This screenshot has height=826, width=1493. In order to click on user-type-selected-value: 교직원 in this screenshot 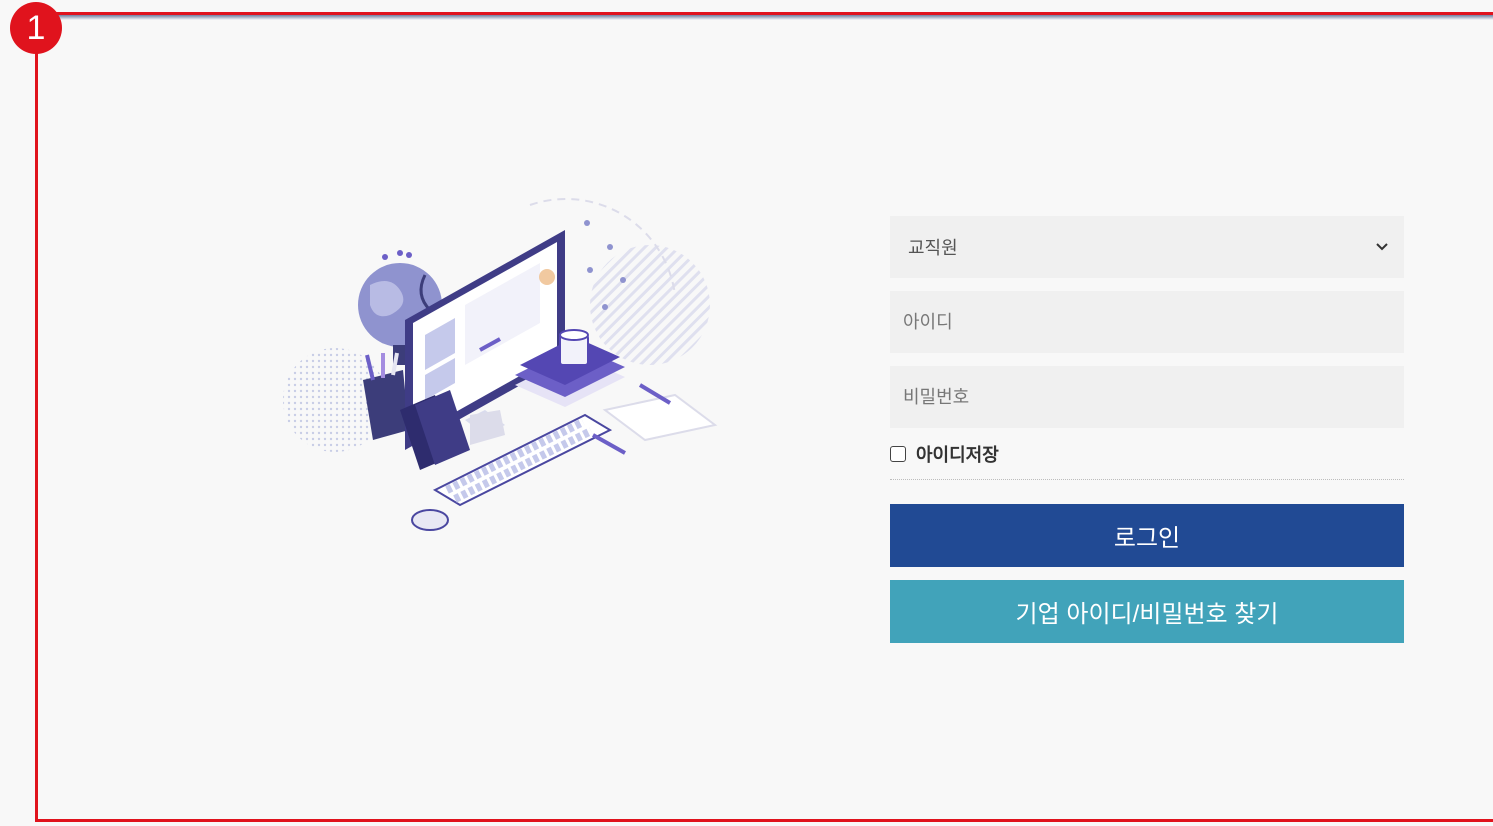, I will do `click(933, 248)`.